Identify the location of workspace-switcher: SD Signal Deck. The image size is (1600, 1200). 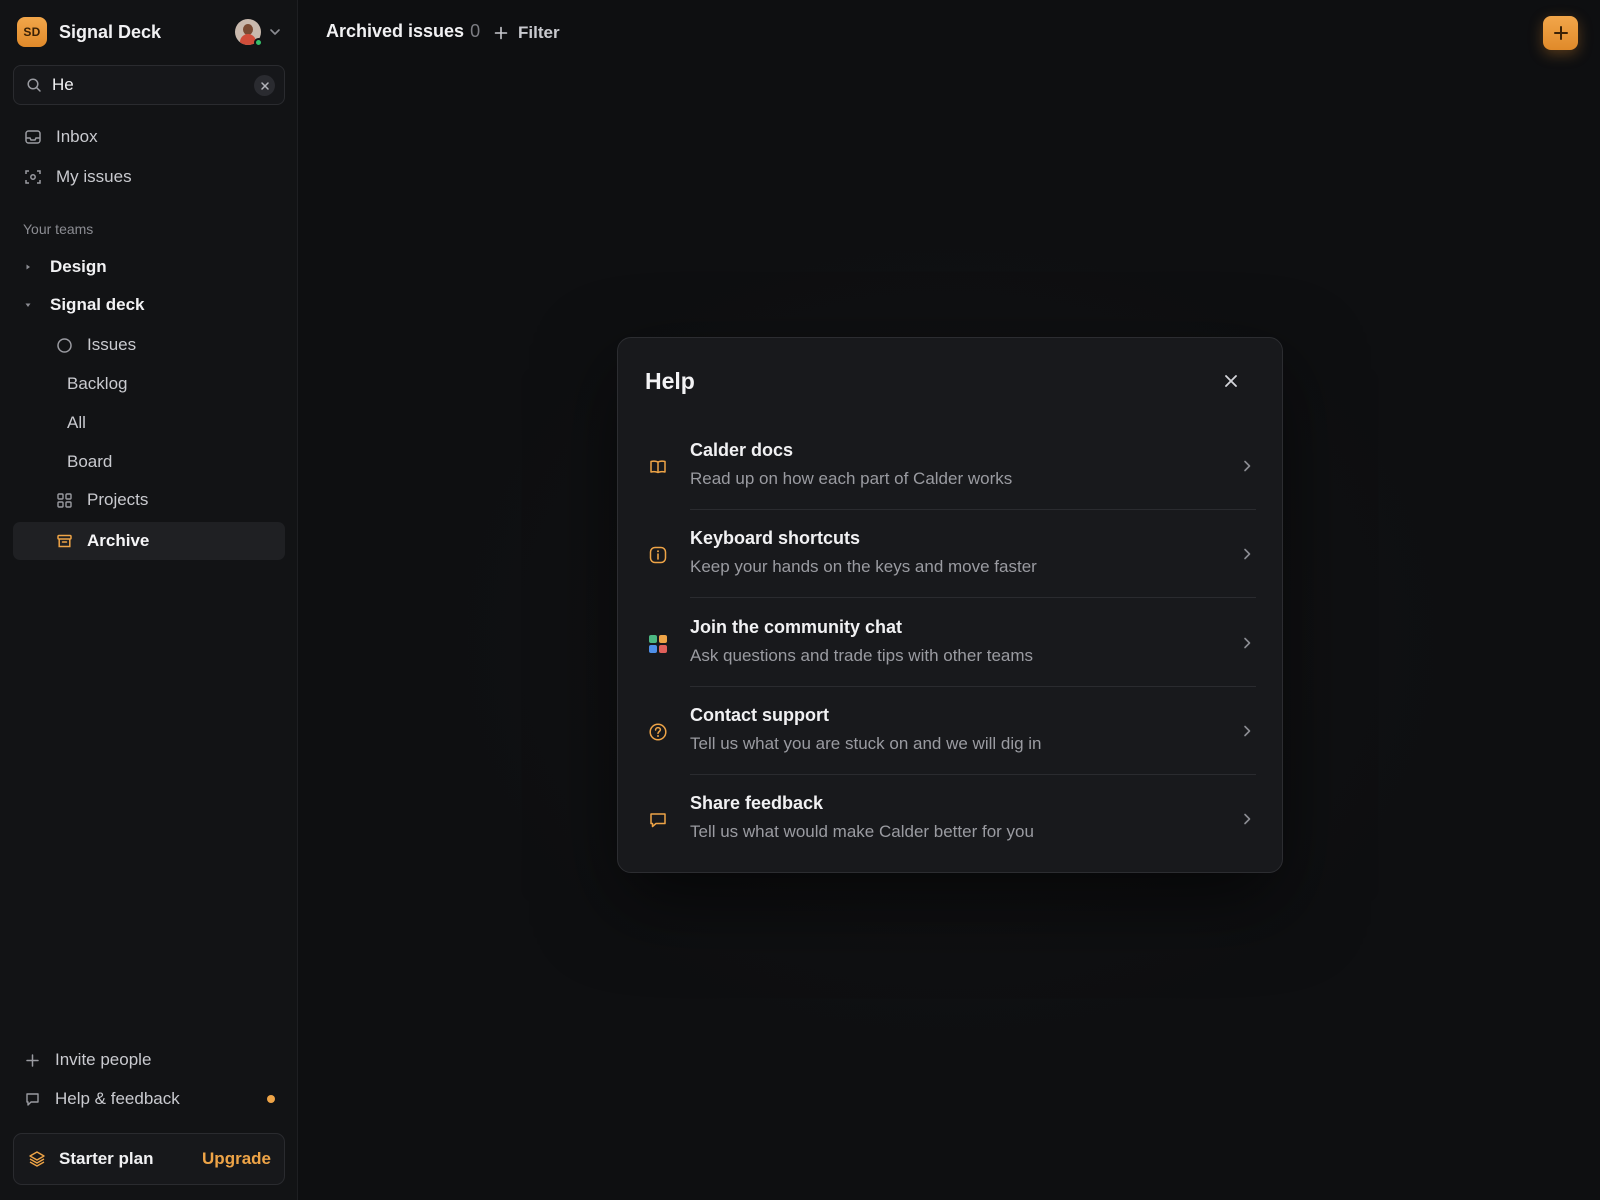
(149, 32).